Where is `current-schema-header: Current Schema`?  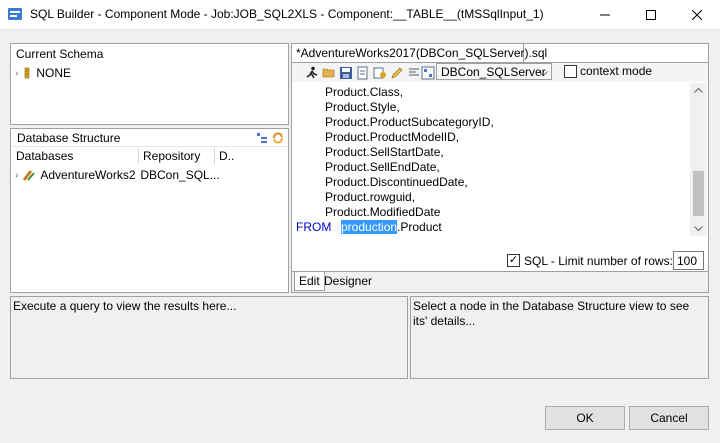 current-schema-header: Current Schema is located at coordinates (60, 54).